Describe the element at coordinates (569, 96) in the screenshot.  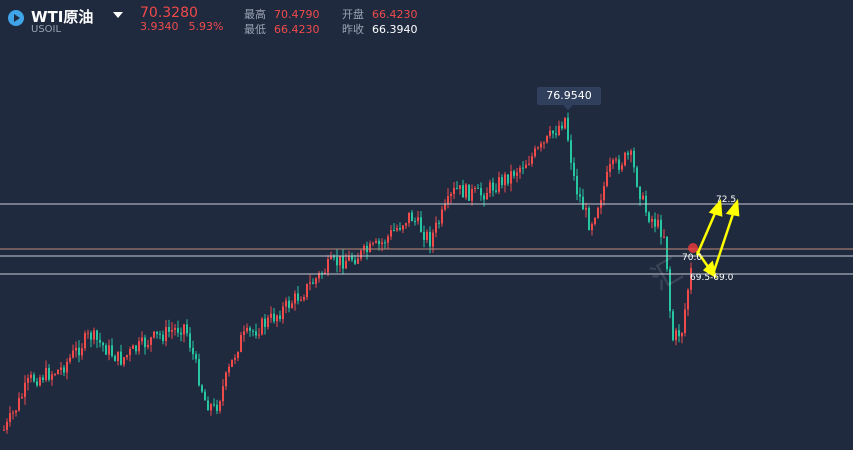
I see `peak-price-label: 76.9540` at that location.